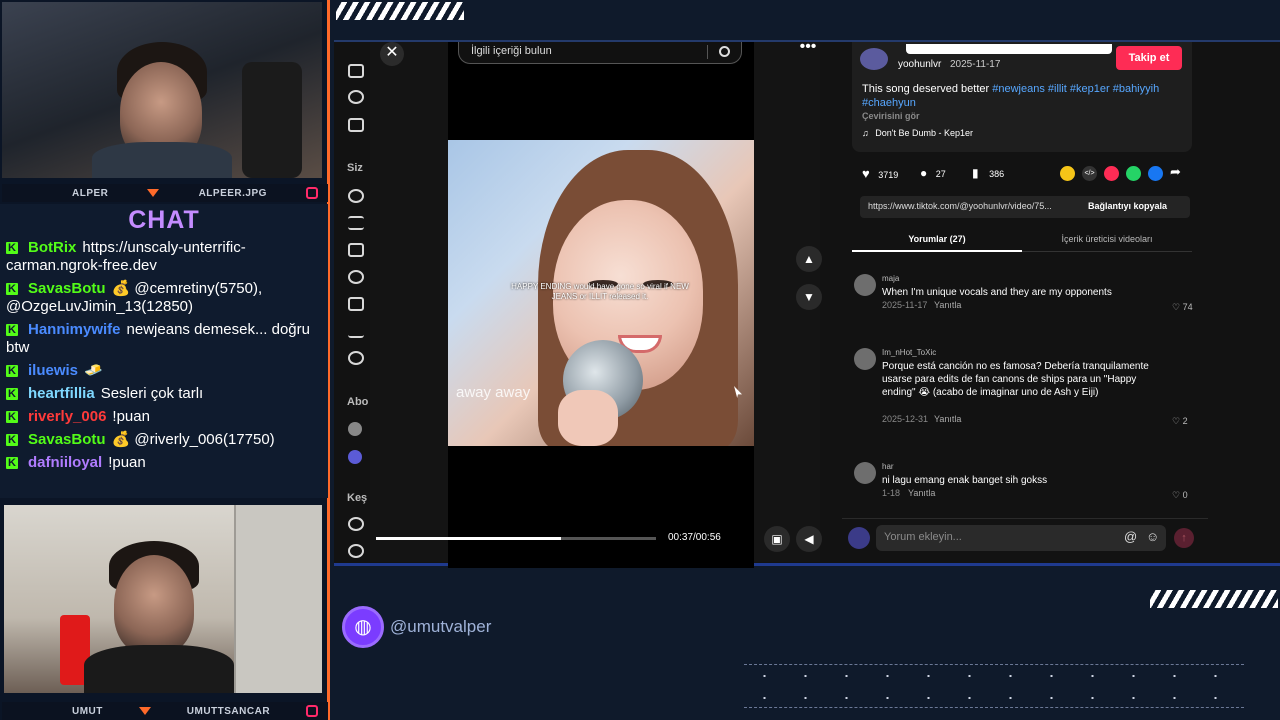 Image resolution: width=1280 pixels, height=720 pixels. I want to click on webcam-bottom-nameplate: UMUT UMUTTSANCAR, so click(165, 711).